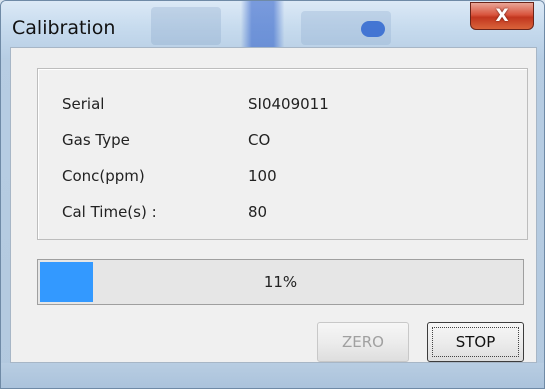 The width and height of the screenshot is (545, 389). Describe the element at coordinates (258, 212) in the screenshot. I see `cal-time-value: 80` at that location.